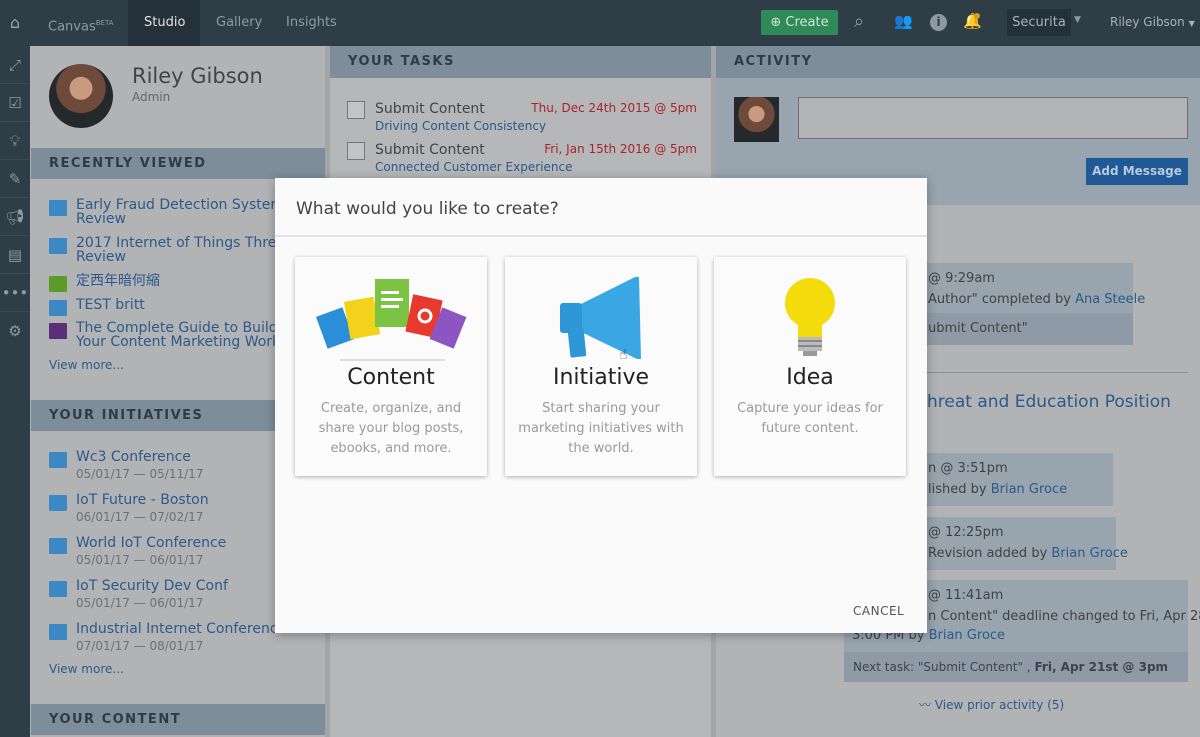  Describe the element at coordinates (623, 355) in the screenshot. I see `mouse-cursor-icon: ☝︎` at that location.